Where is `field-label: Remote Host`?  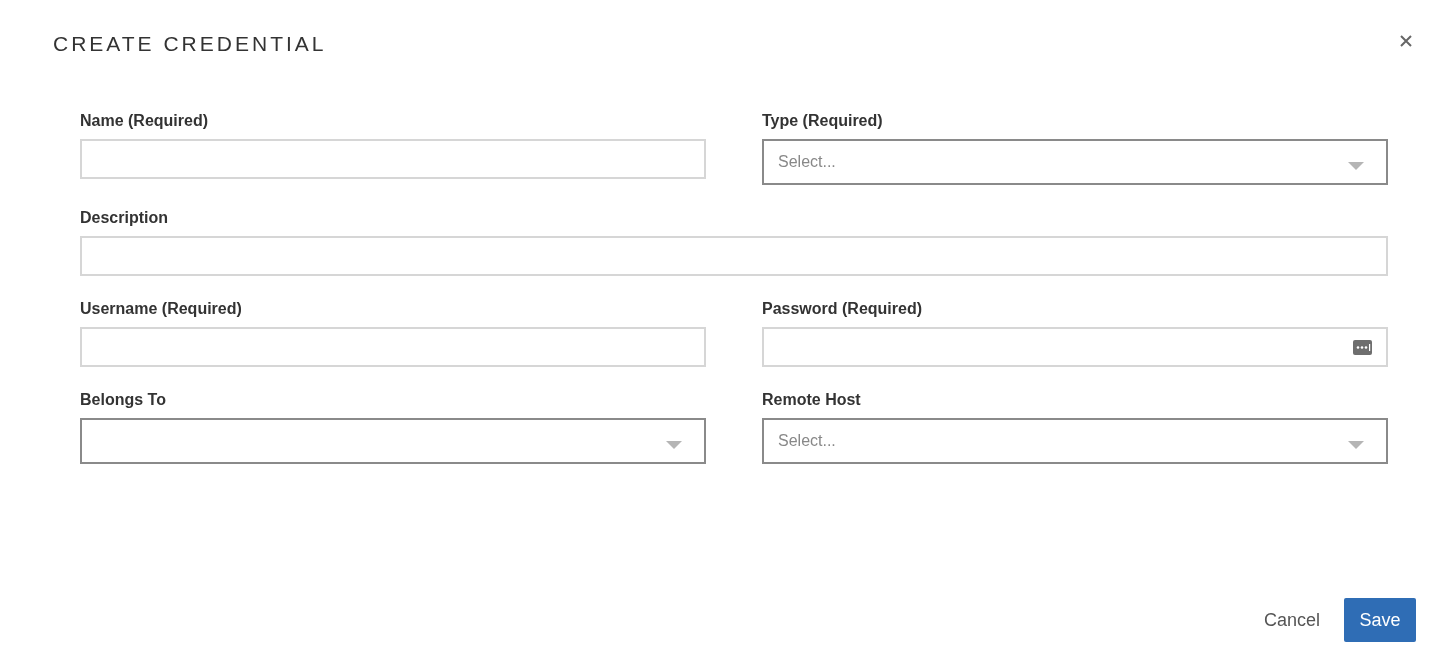
field-label: Remote Host is located at coordinates (812, 400).